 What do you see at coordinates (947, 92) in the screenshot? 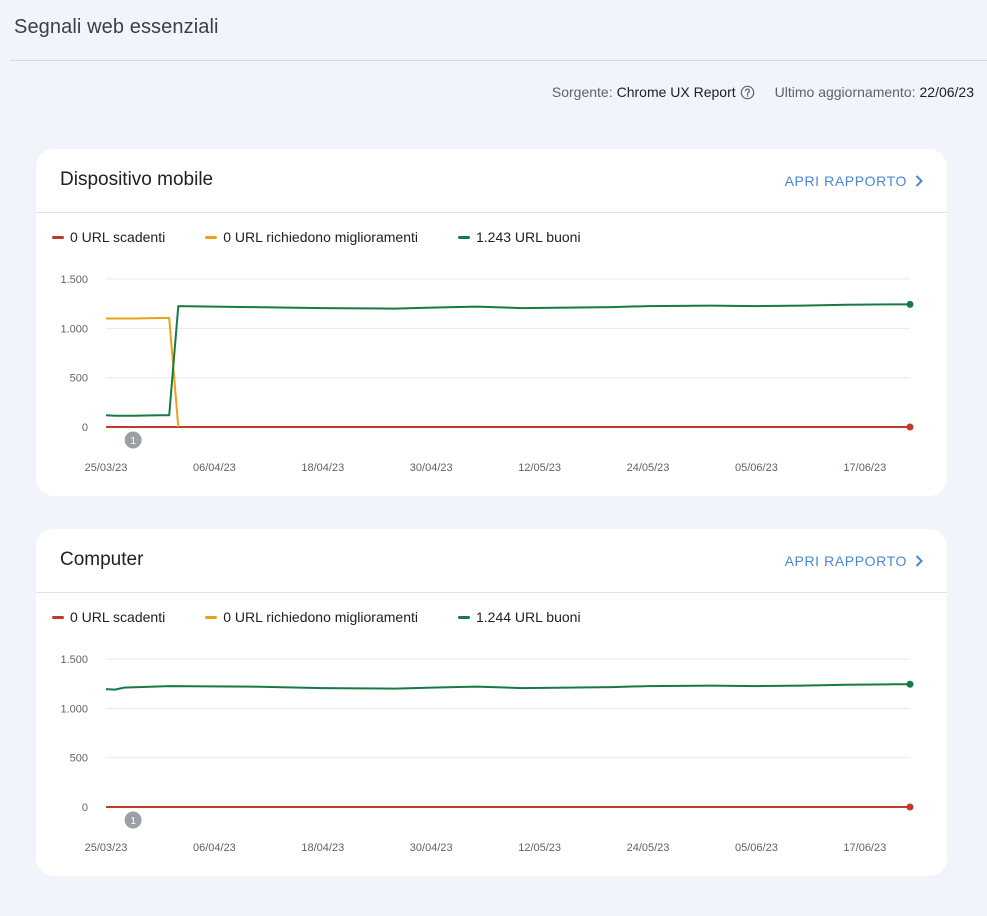
I see `updated-value: 22/06/23` at bounding box center [947, 92].